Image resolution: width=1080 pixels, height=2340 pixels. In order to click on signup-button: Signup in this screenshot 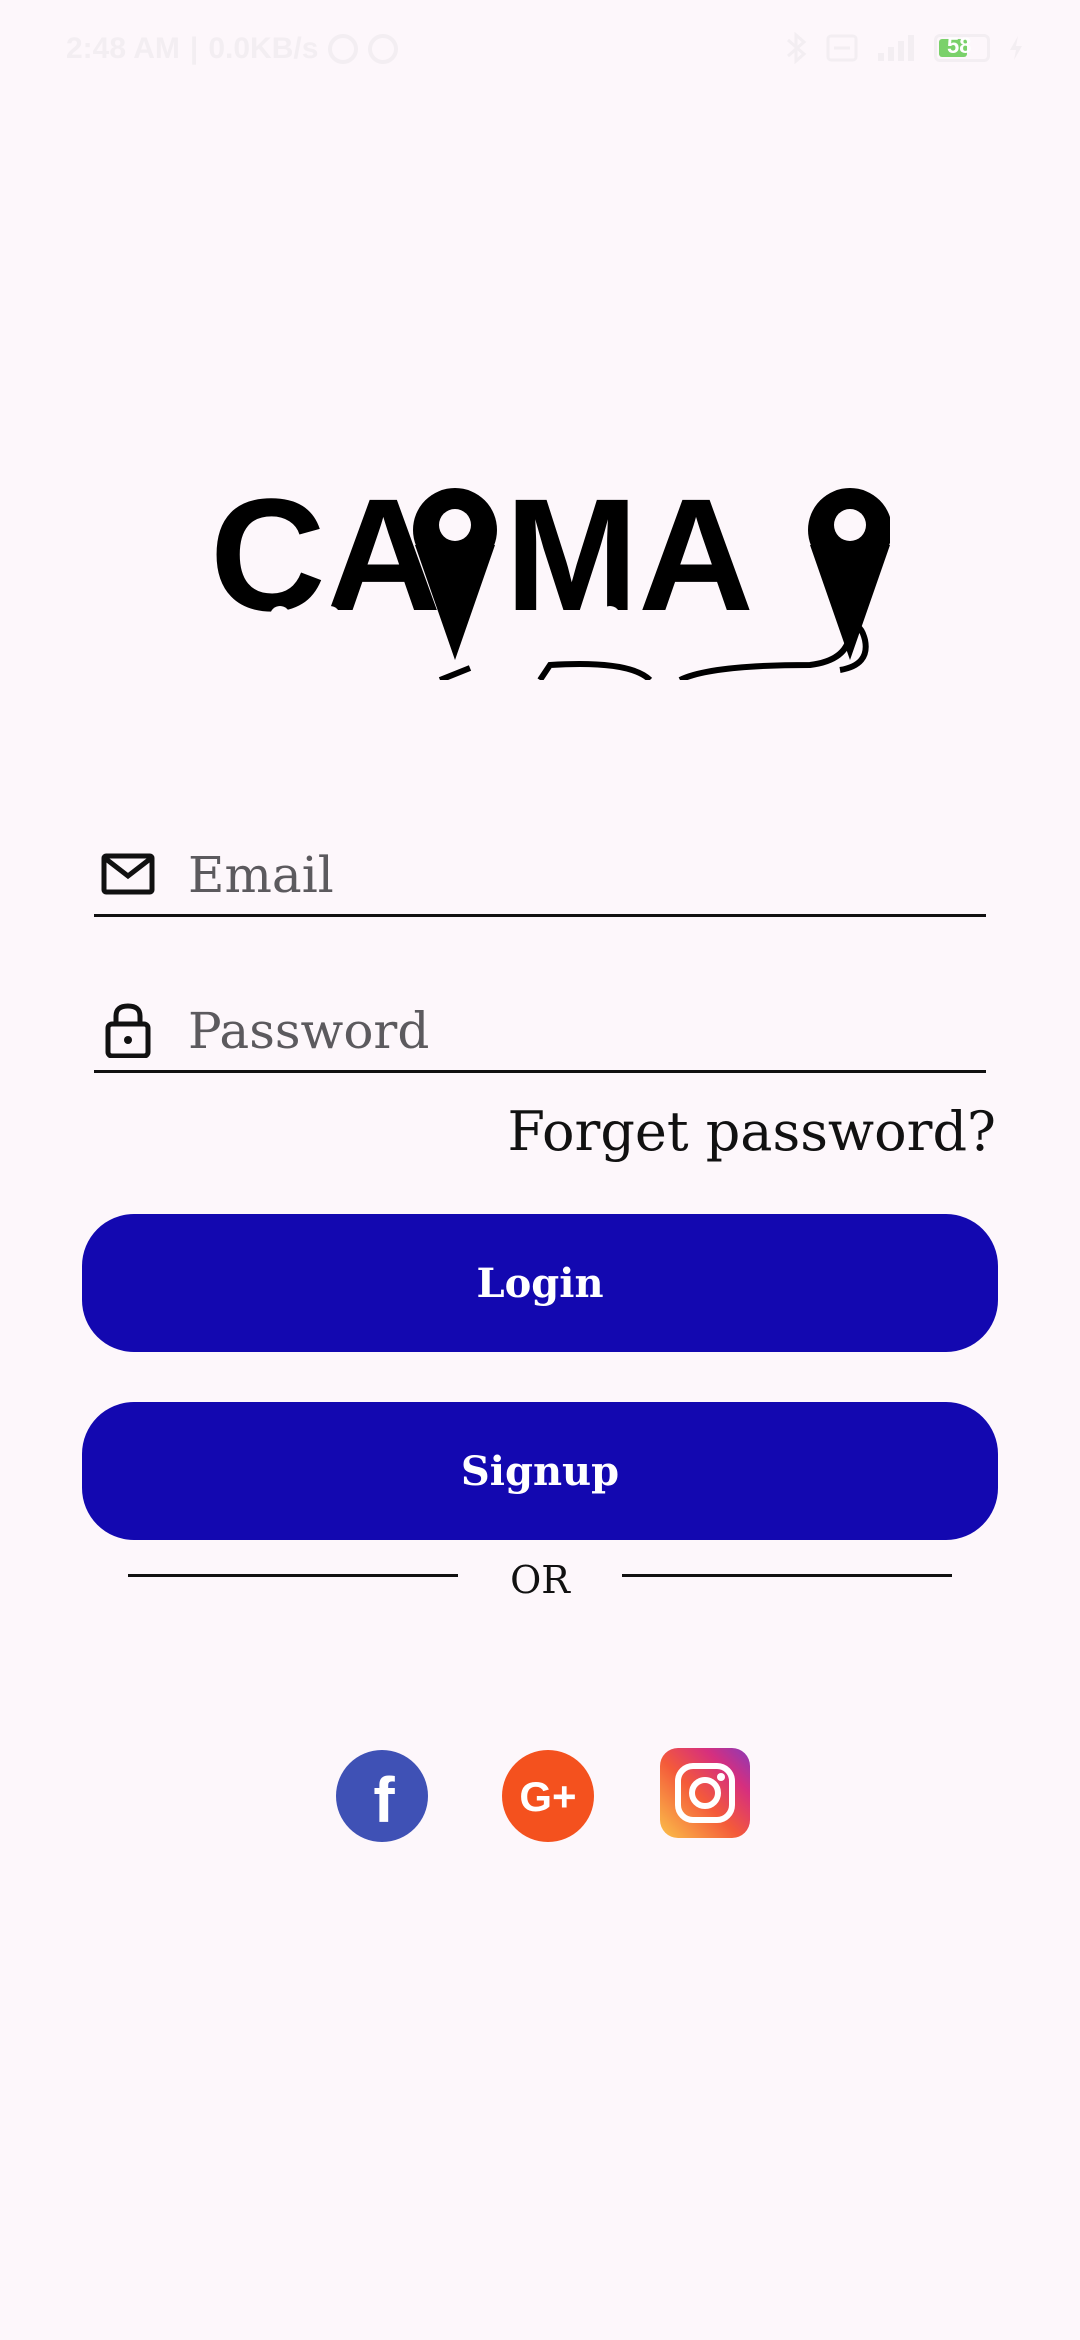, I will do `click(540, 1471)`.